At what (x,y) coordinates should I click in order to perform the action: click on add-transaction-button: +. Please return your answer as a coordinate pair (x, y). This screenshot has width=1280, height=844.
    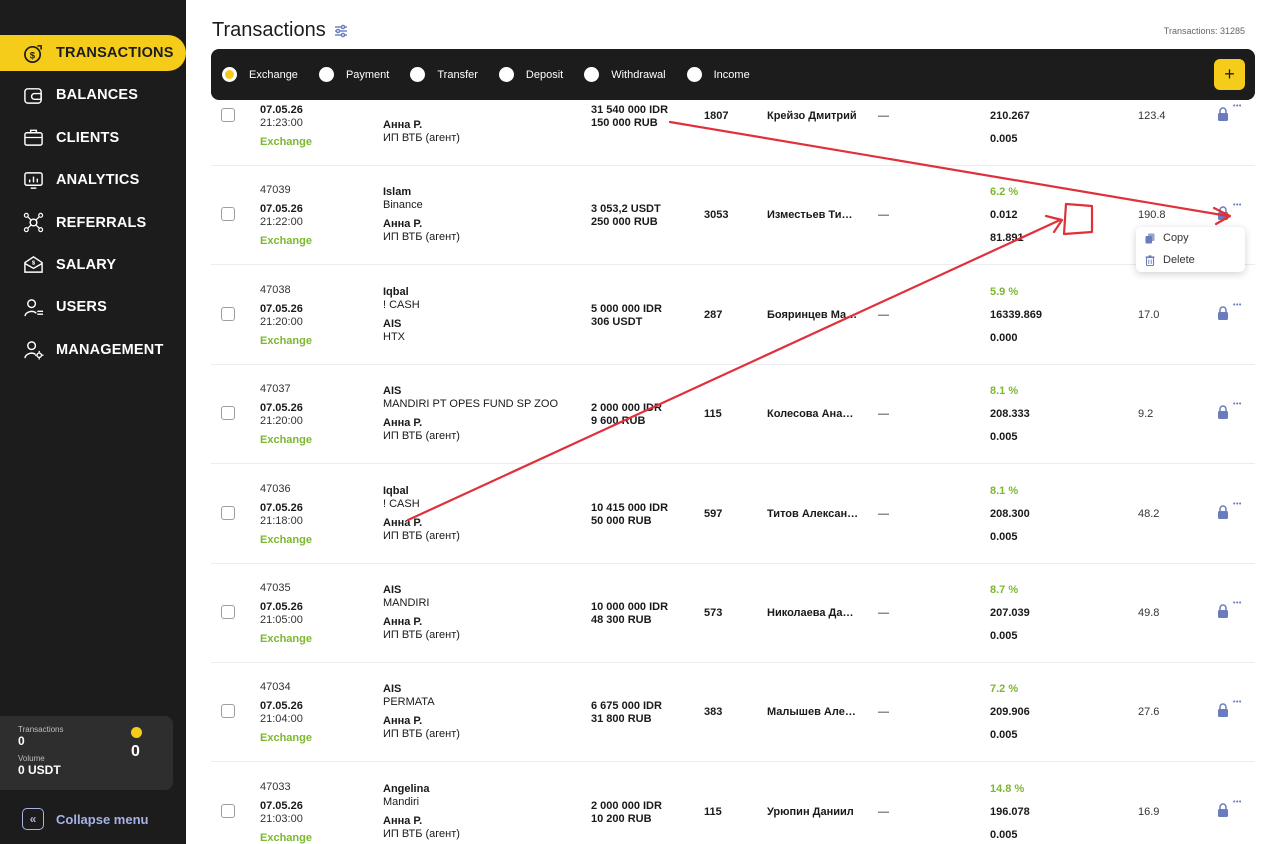
    Looking at the image, I should click on (1229, 74).